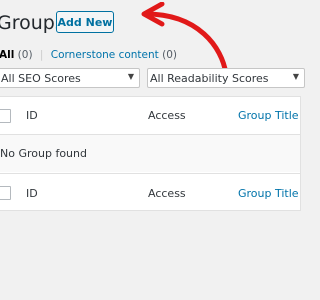 The width and height of the screenshot is (320, 300). What do you see at coordinates (85, 22) in the screenshot?
I see `add-new-button: Add New` at bounding box center [85, 22].